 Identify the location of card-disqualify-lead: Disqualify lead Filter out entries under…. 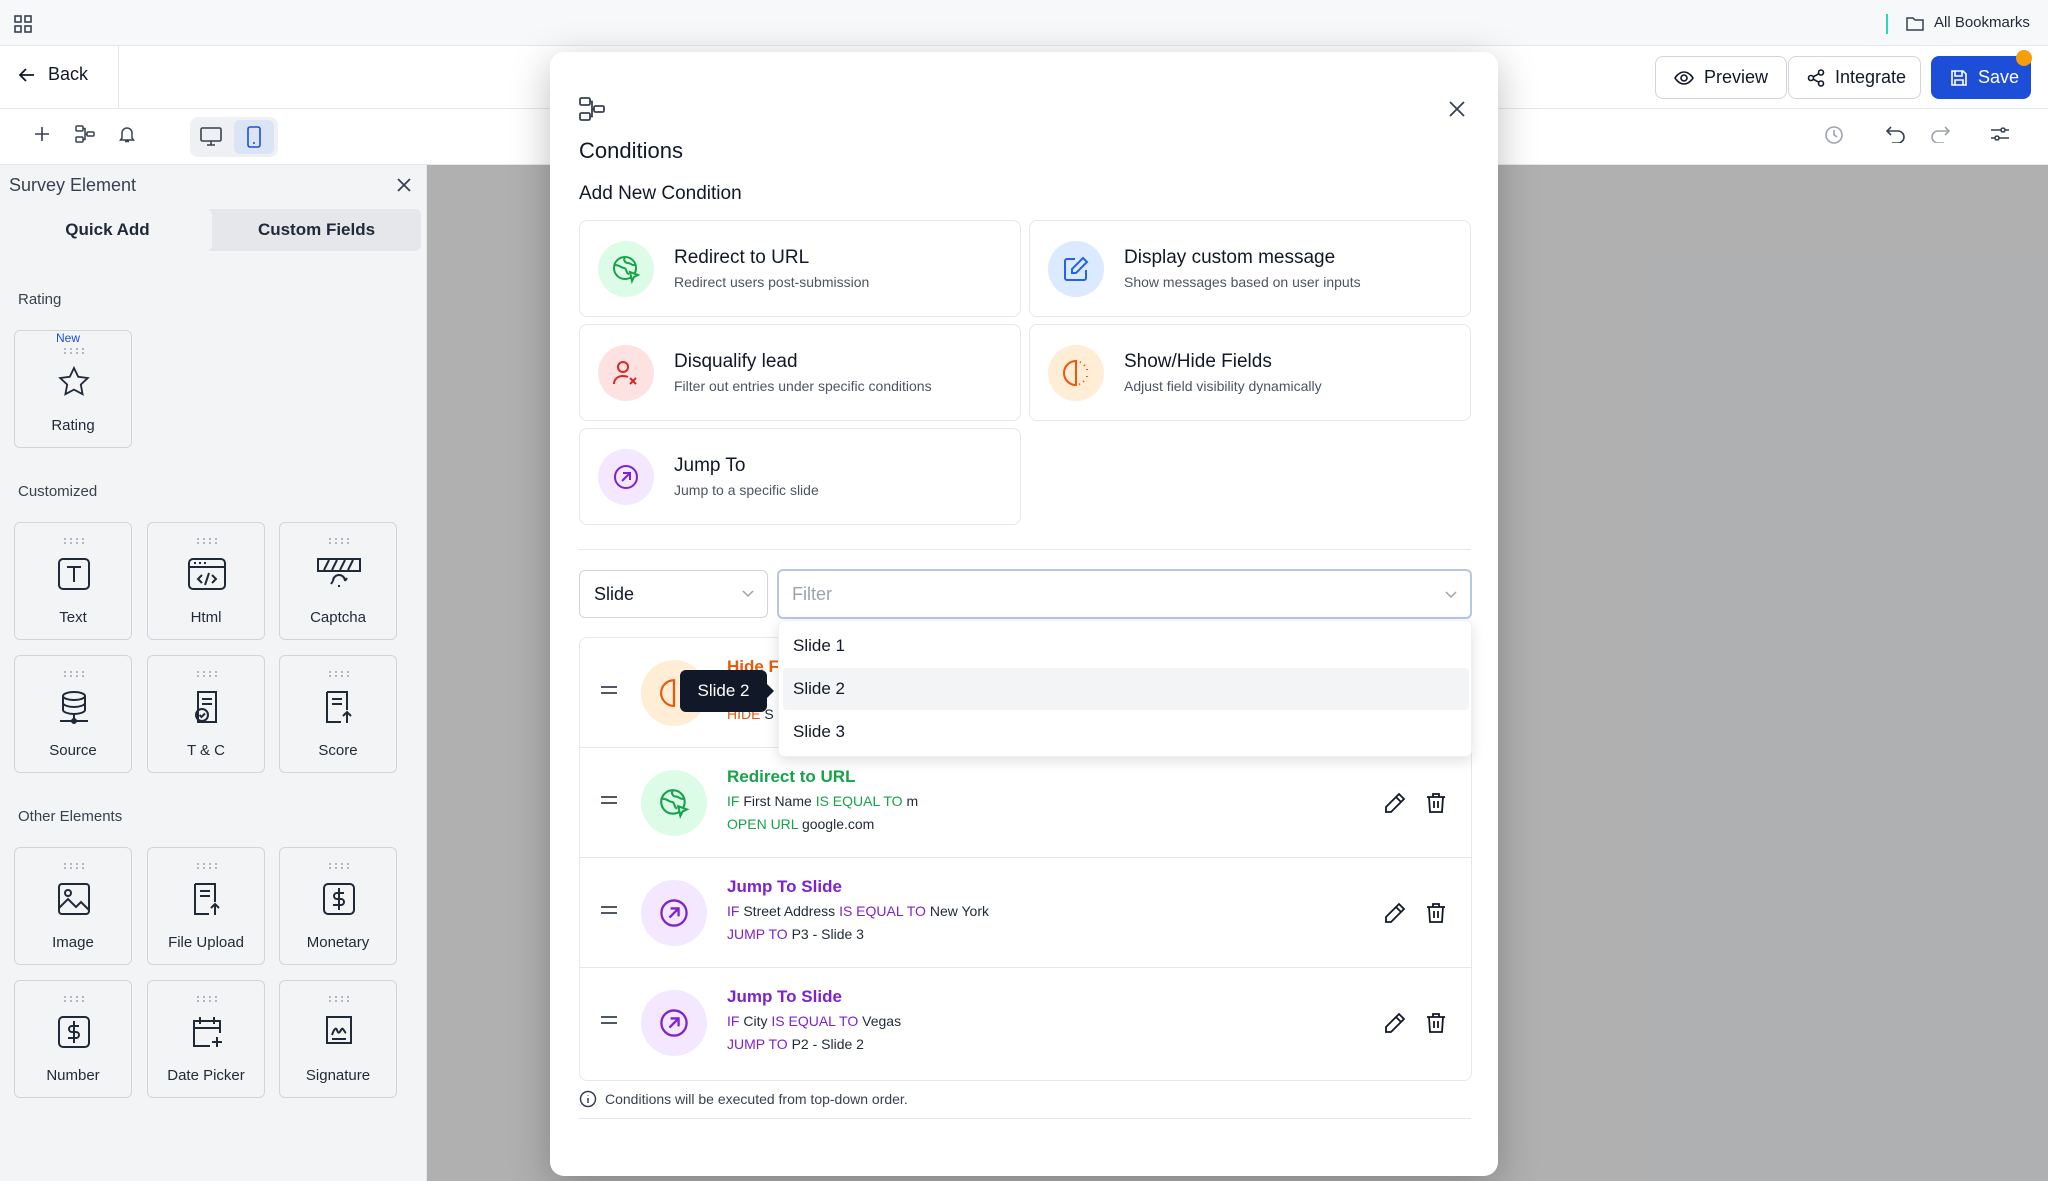
(800, 372).